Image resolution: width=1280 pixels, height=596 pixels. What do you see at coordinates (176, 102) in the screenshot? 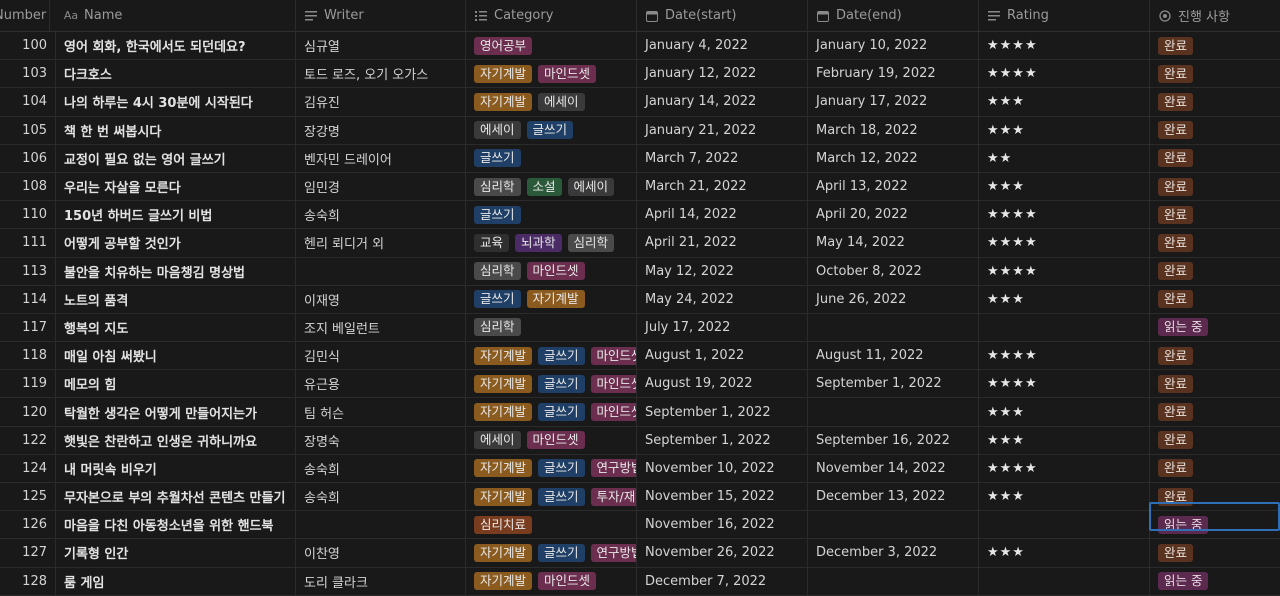
I see `cell-name: 나의 하루는 4시 30분에 시작된다` at bounding box center [176, 102].